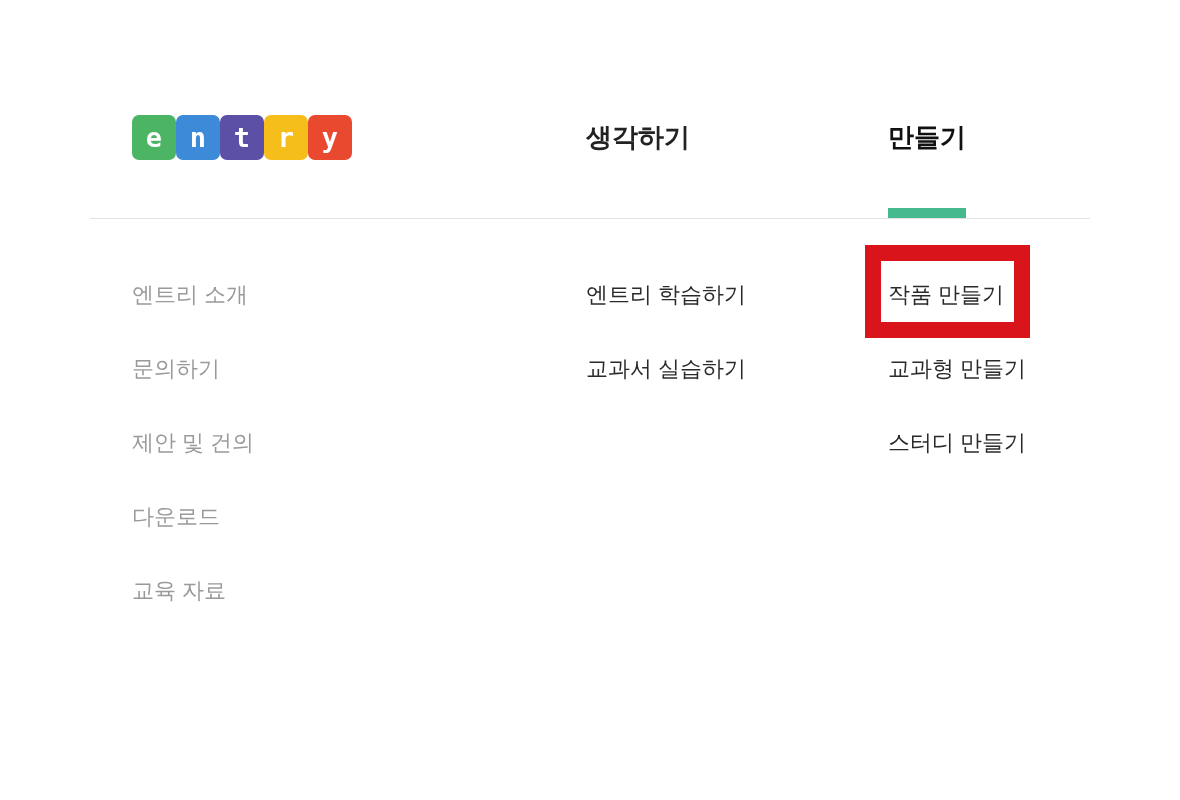 The image size is (1180, 800). Describe the element at coordinates (638, 137) in the screenshot. I see `nav-tab: 생각하기` at that location.